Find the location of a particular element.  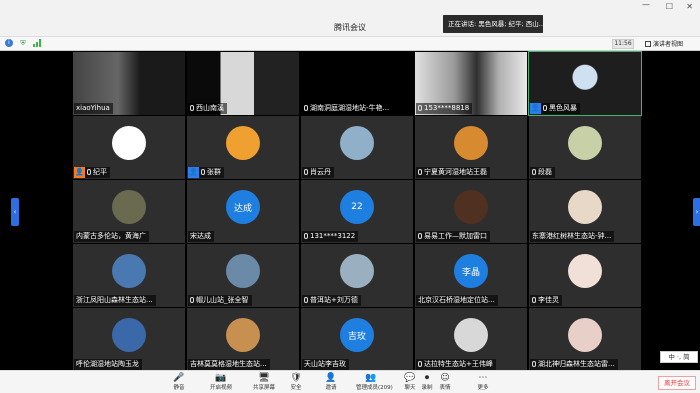

camera-icon: 📷 is located at coordinates (221, 378).